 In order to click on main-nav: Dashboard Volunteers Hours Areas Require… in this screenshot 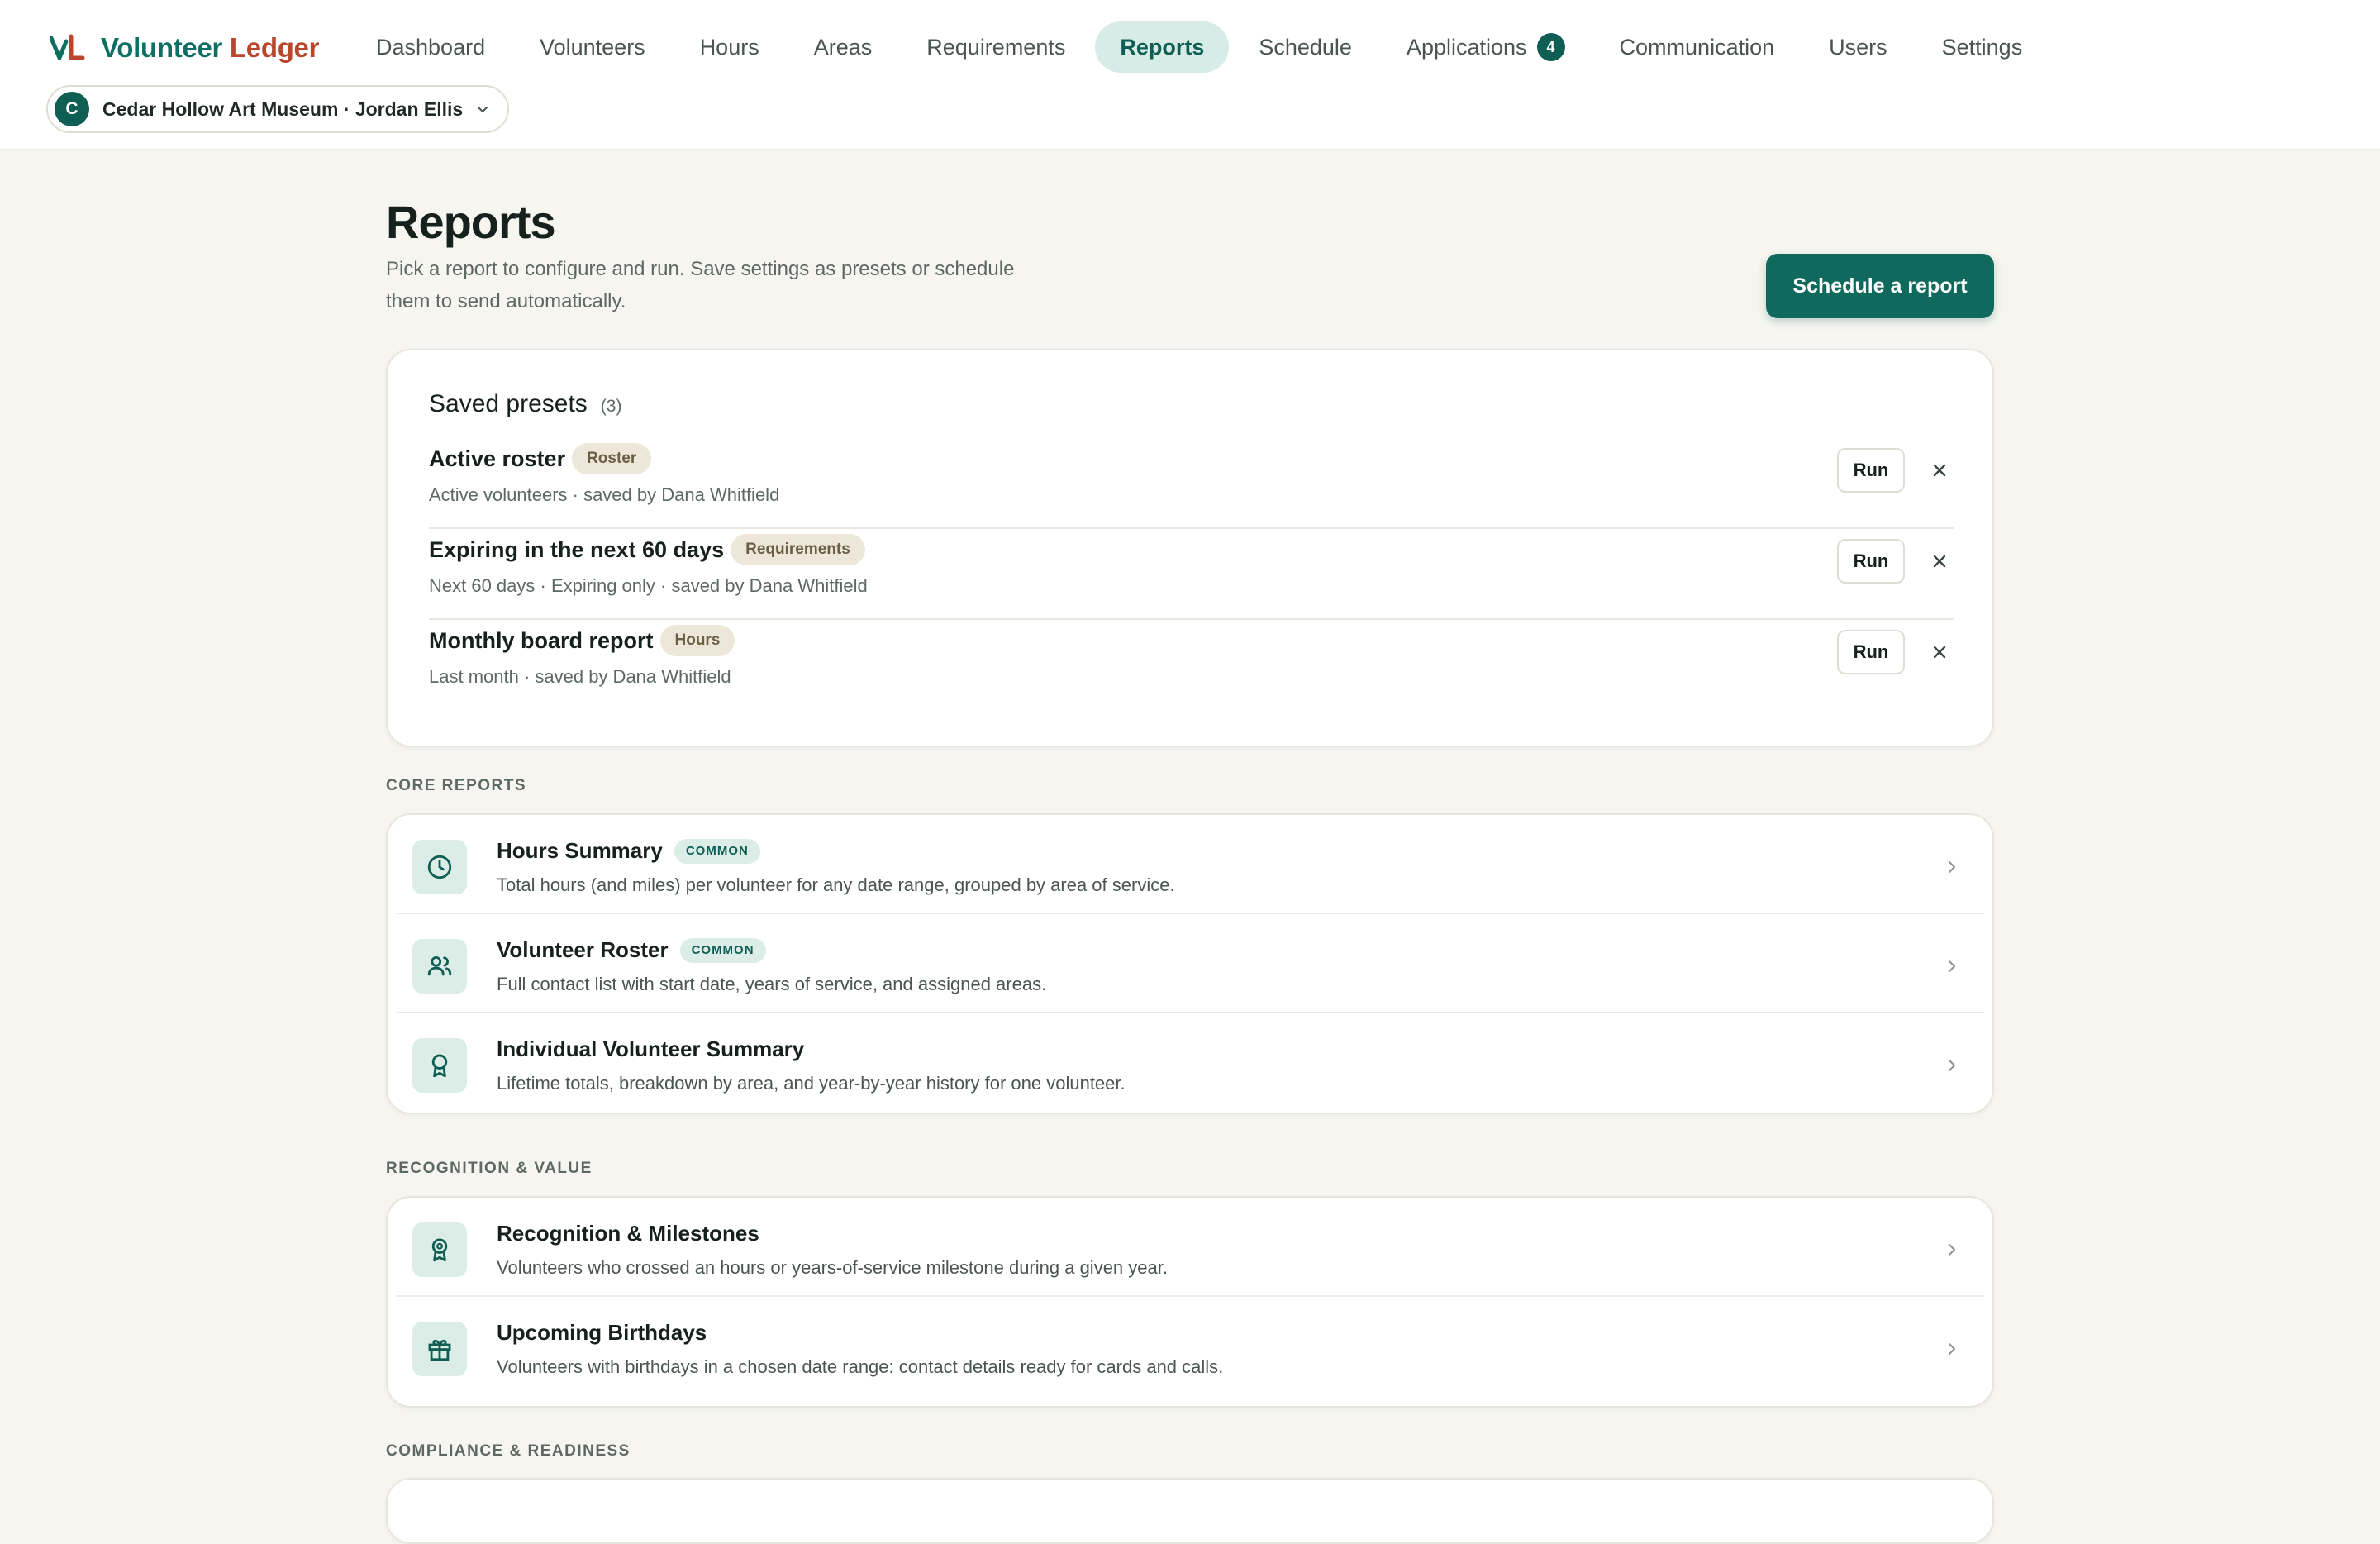, I will do `click(1199, 47)`.